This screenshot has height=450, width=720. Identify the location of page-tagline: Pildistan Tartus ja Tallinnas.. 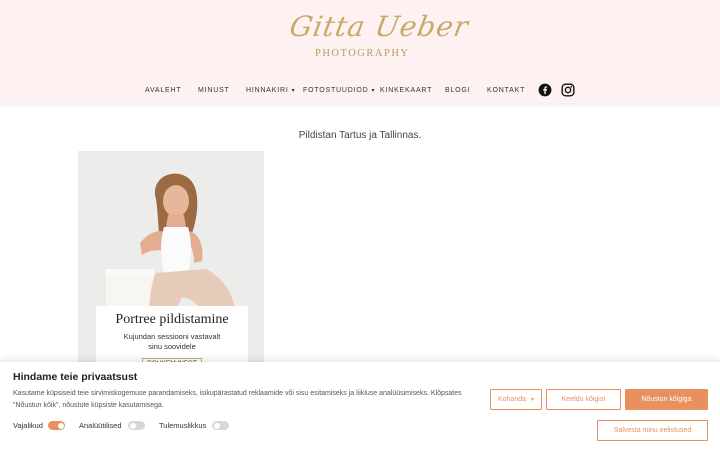
(360, 135).